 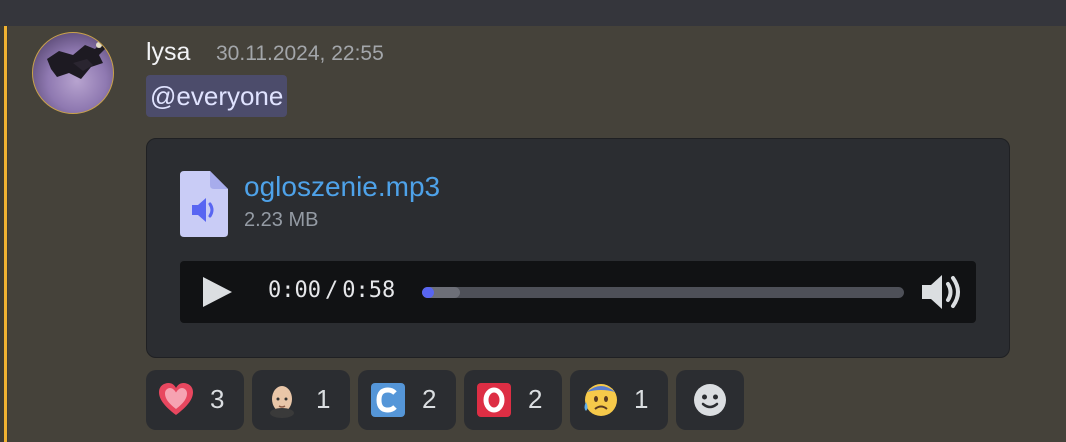 I want to click on volume-icon, so click(x=943, y=292).